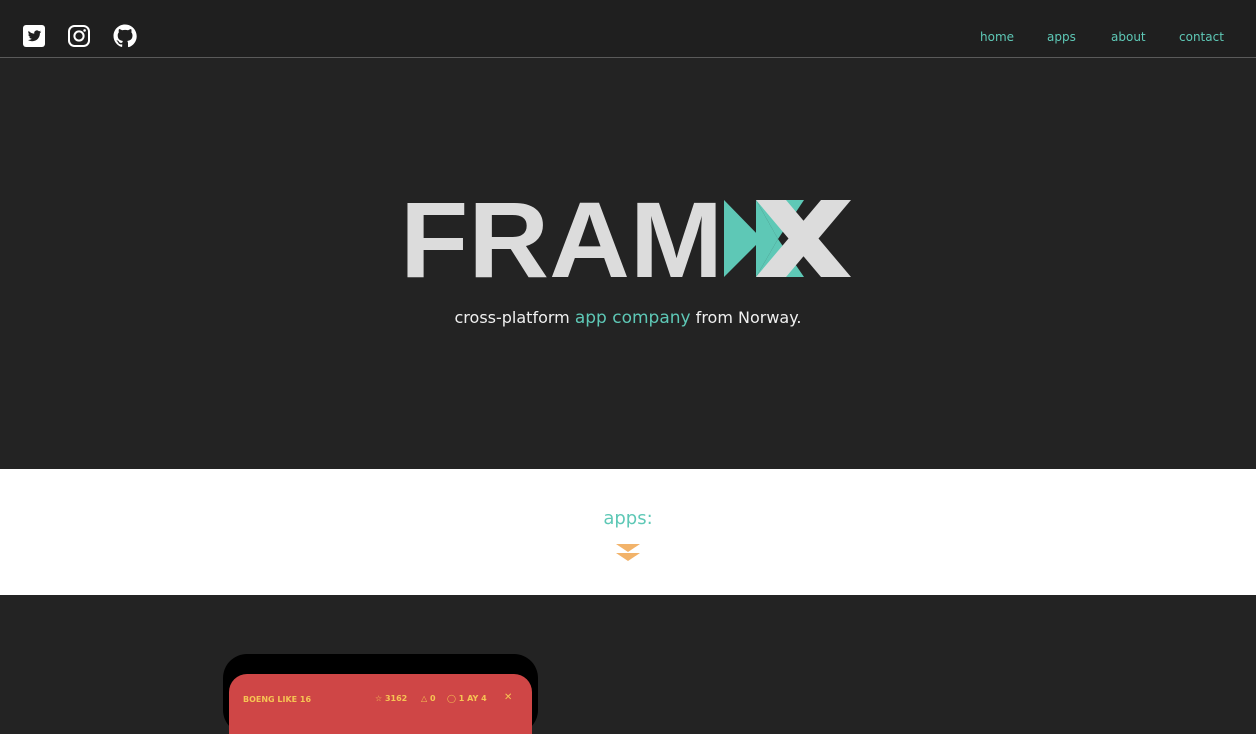 This screenshot has width=1256, height=734. Describe the element at coordinates (1061, 37) in the screenshot. I see `nav-apps: apps` at that location.